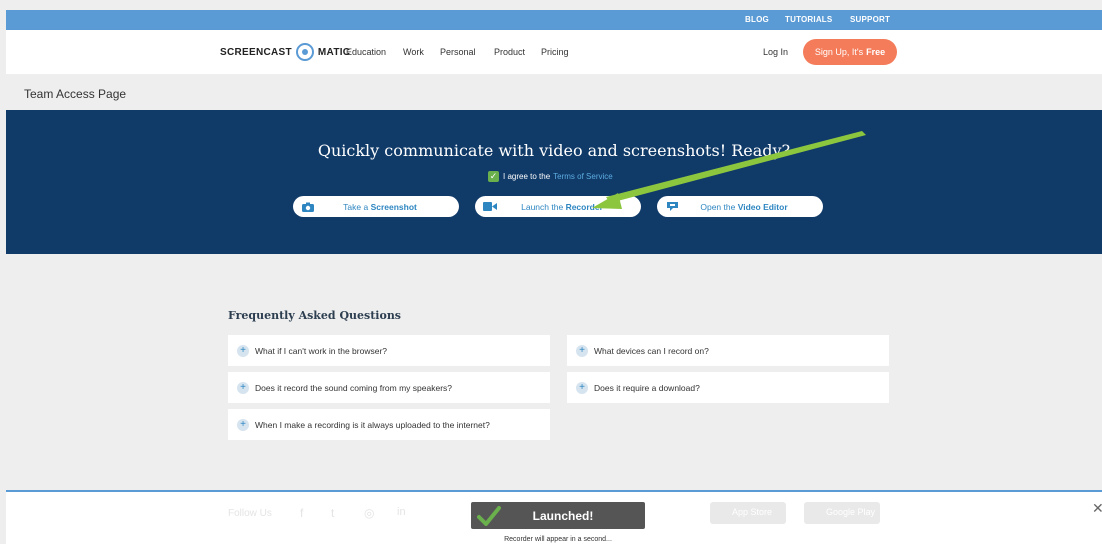 This screenshot has width=1102, height=544. I want to click on logo-icon, so click(304, 52).